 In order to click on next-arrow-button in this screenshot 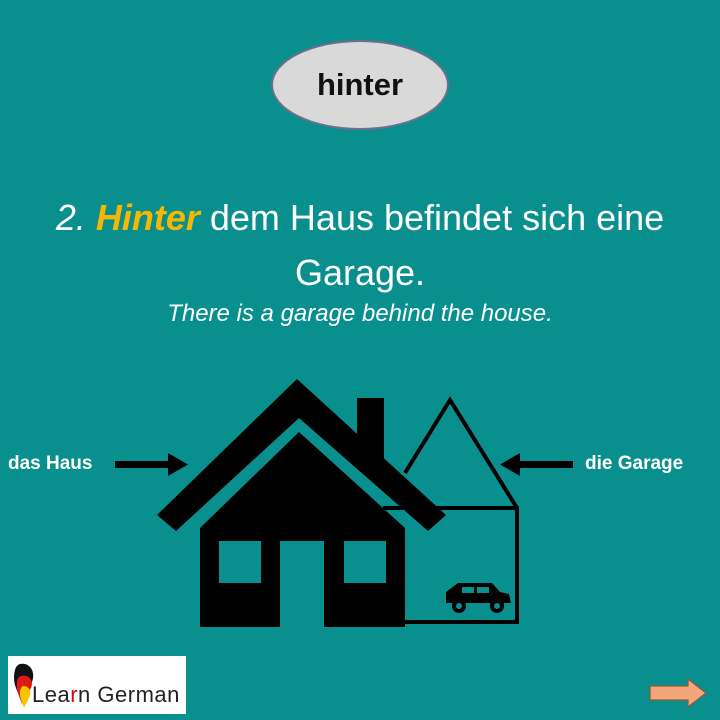, I will do `click(678, 693)`.